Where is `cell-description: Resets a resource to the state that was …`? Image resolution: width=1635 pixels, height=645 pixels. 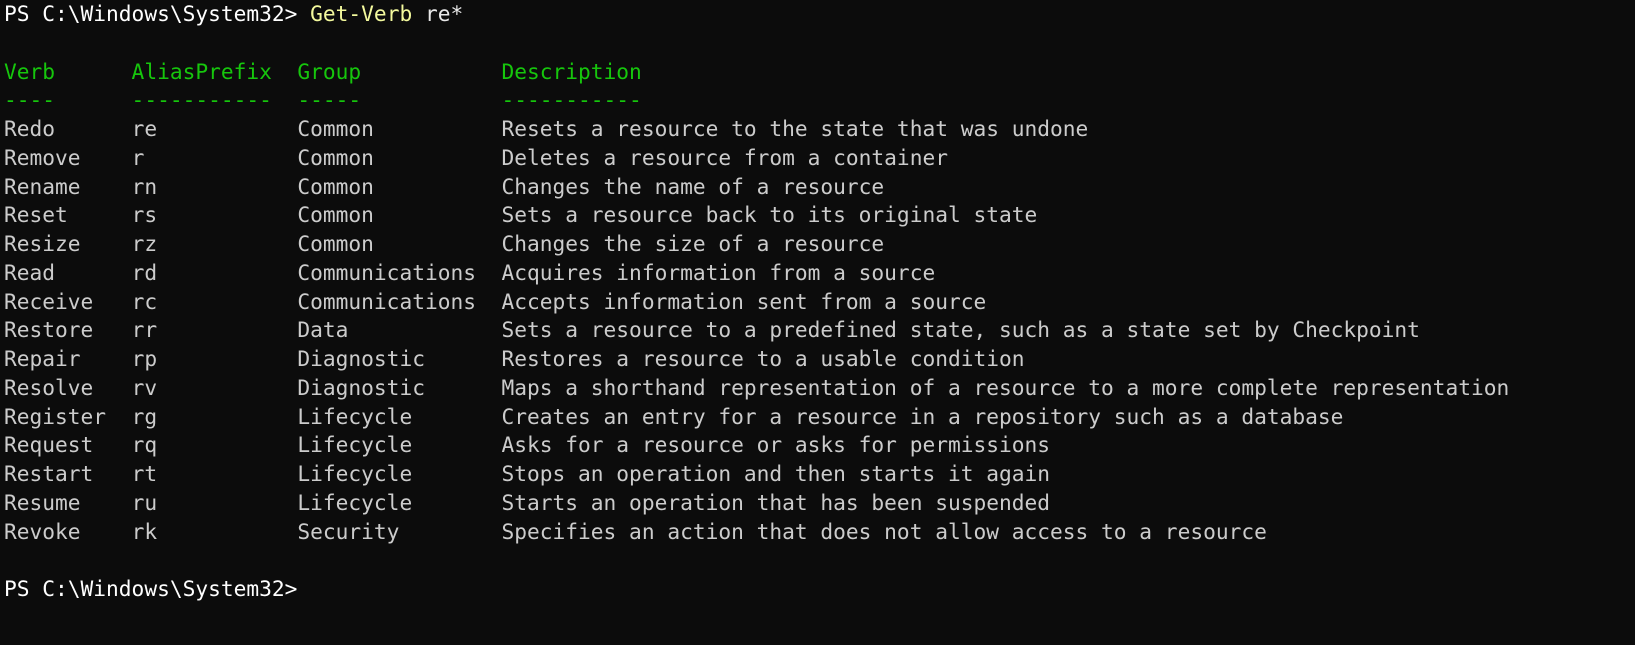
cell-description: Resets a resource to the state that was … is located at coordinates (795, 128).